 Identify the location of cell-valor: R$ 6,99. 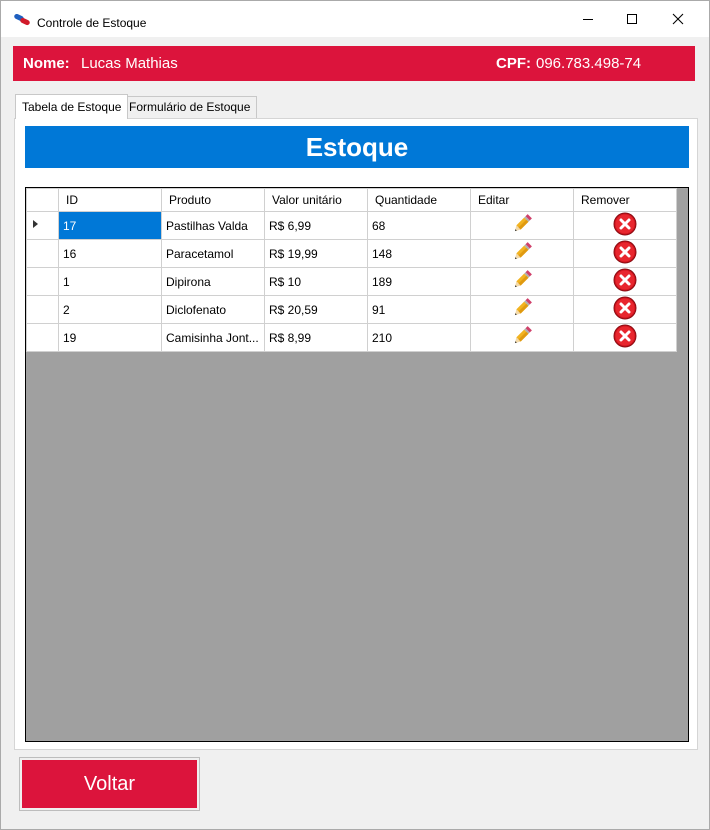
(316, 225).